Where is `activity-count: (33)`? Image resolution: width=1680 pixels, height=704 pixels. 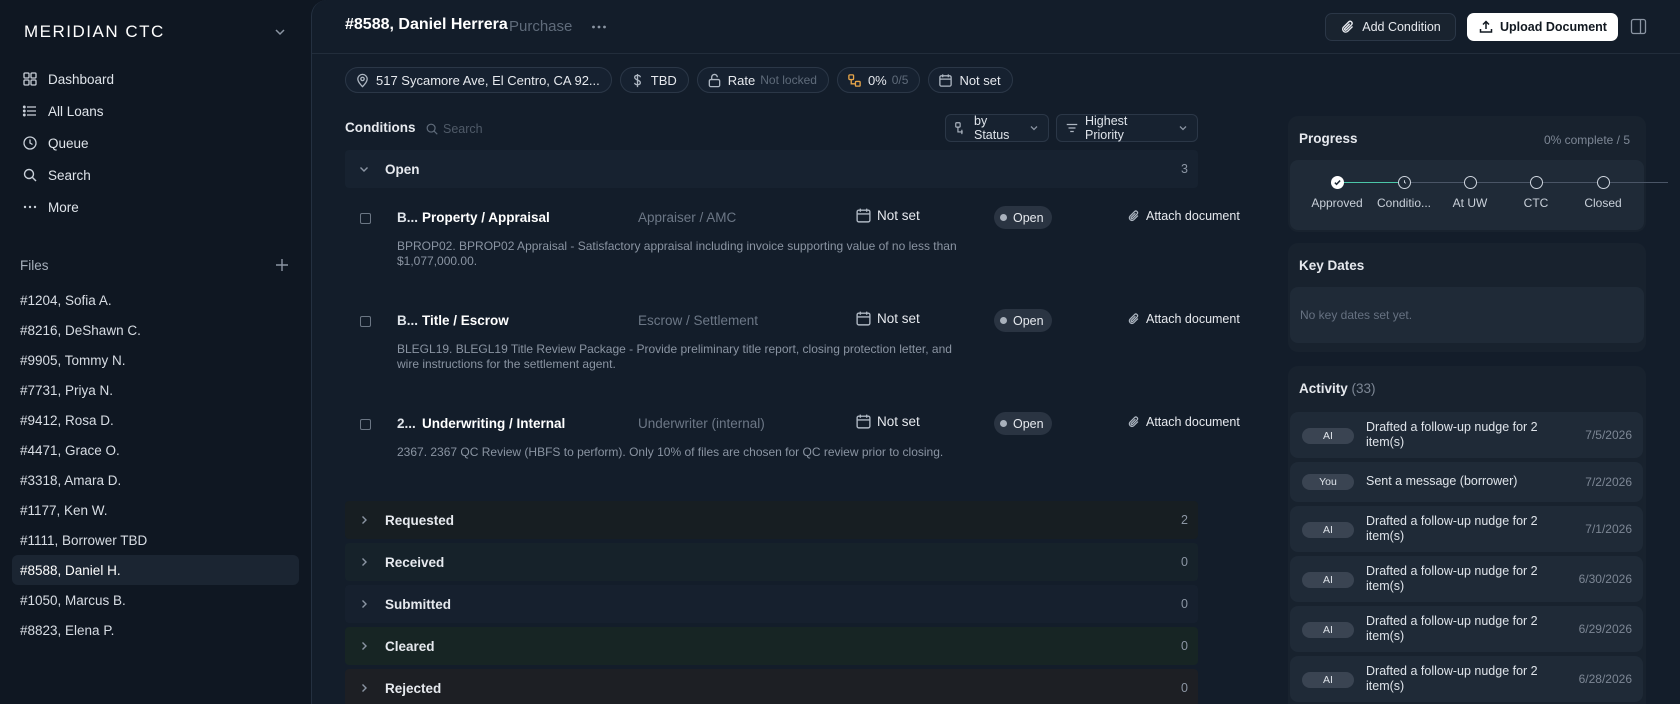 activity-count: (33) is located at coordinates (1363, 388).